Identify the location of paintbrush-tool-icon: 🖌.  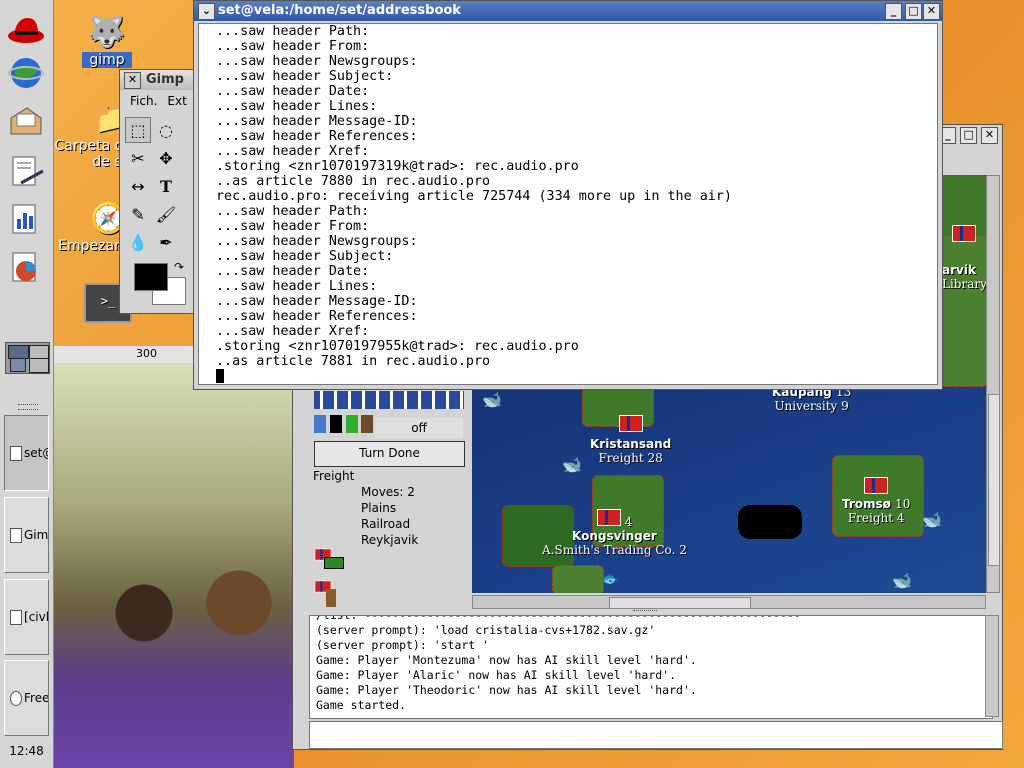
(166, 214).